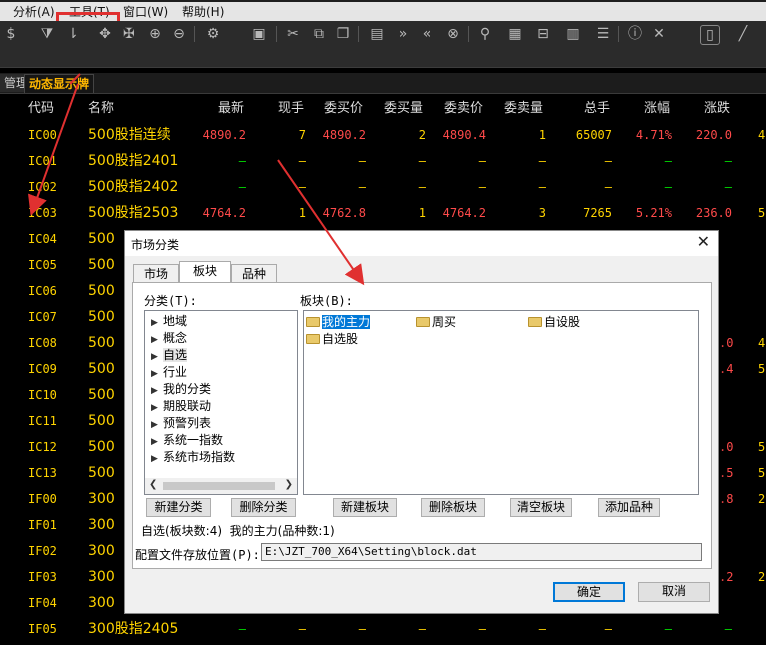 This screenshot has width=766, height=645. I want to click on dialog-titlebar: 市场分类 ✕, so click(421, 243).